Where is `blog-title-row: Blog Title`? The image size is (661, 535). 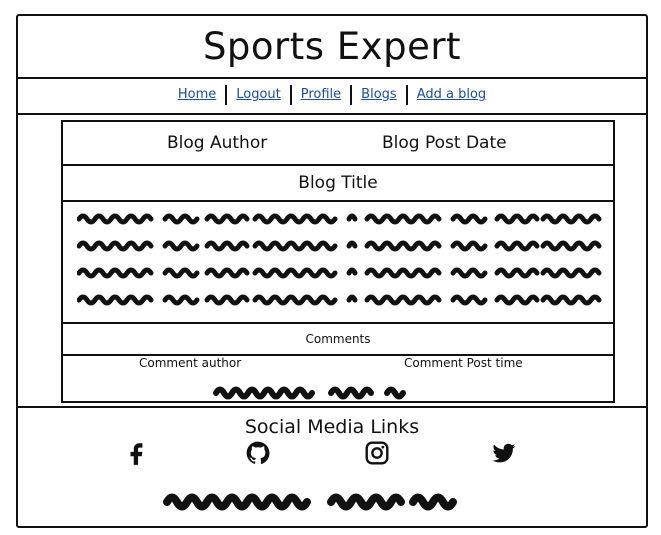 blog-title-row: Blog Title is located at coordinates (338, 184).